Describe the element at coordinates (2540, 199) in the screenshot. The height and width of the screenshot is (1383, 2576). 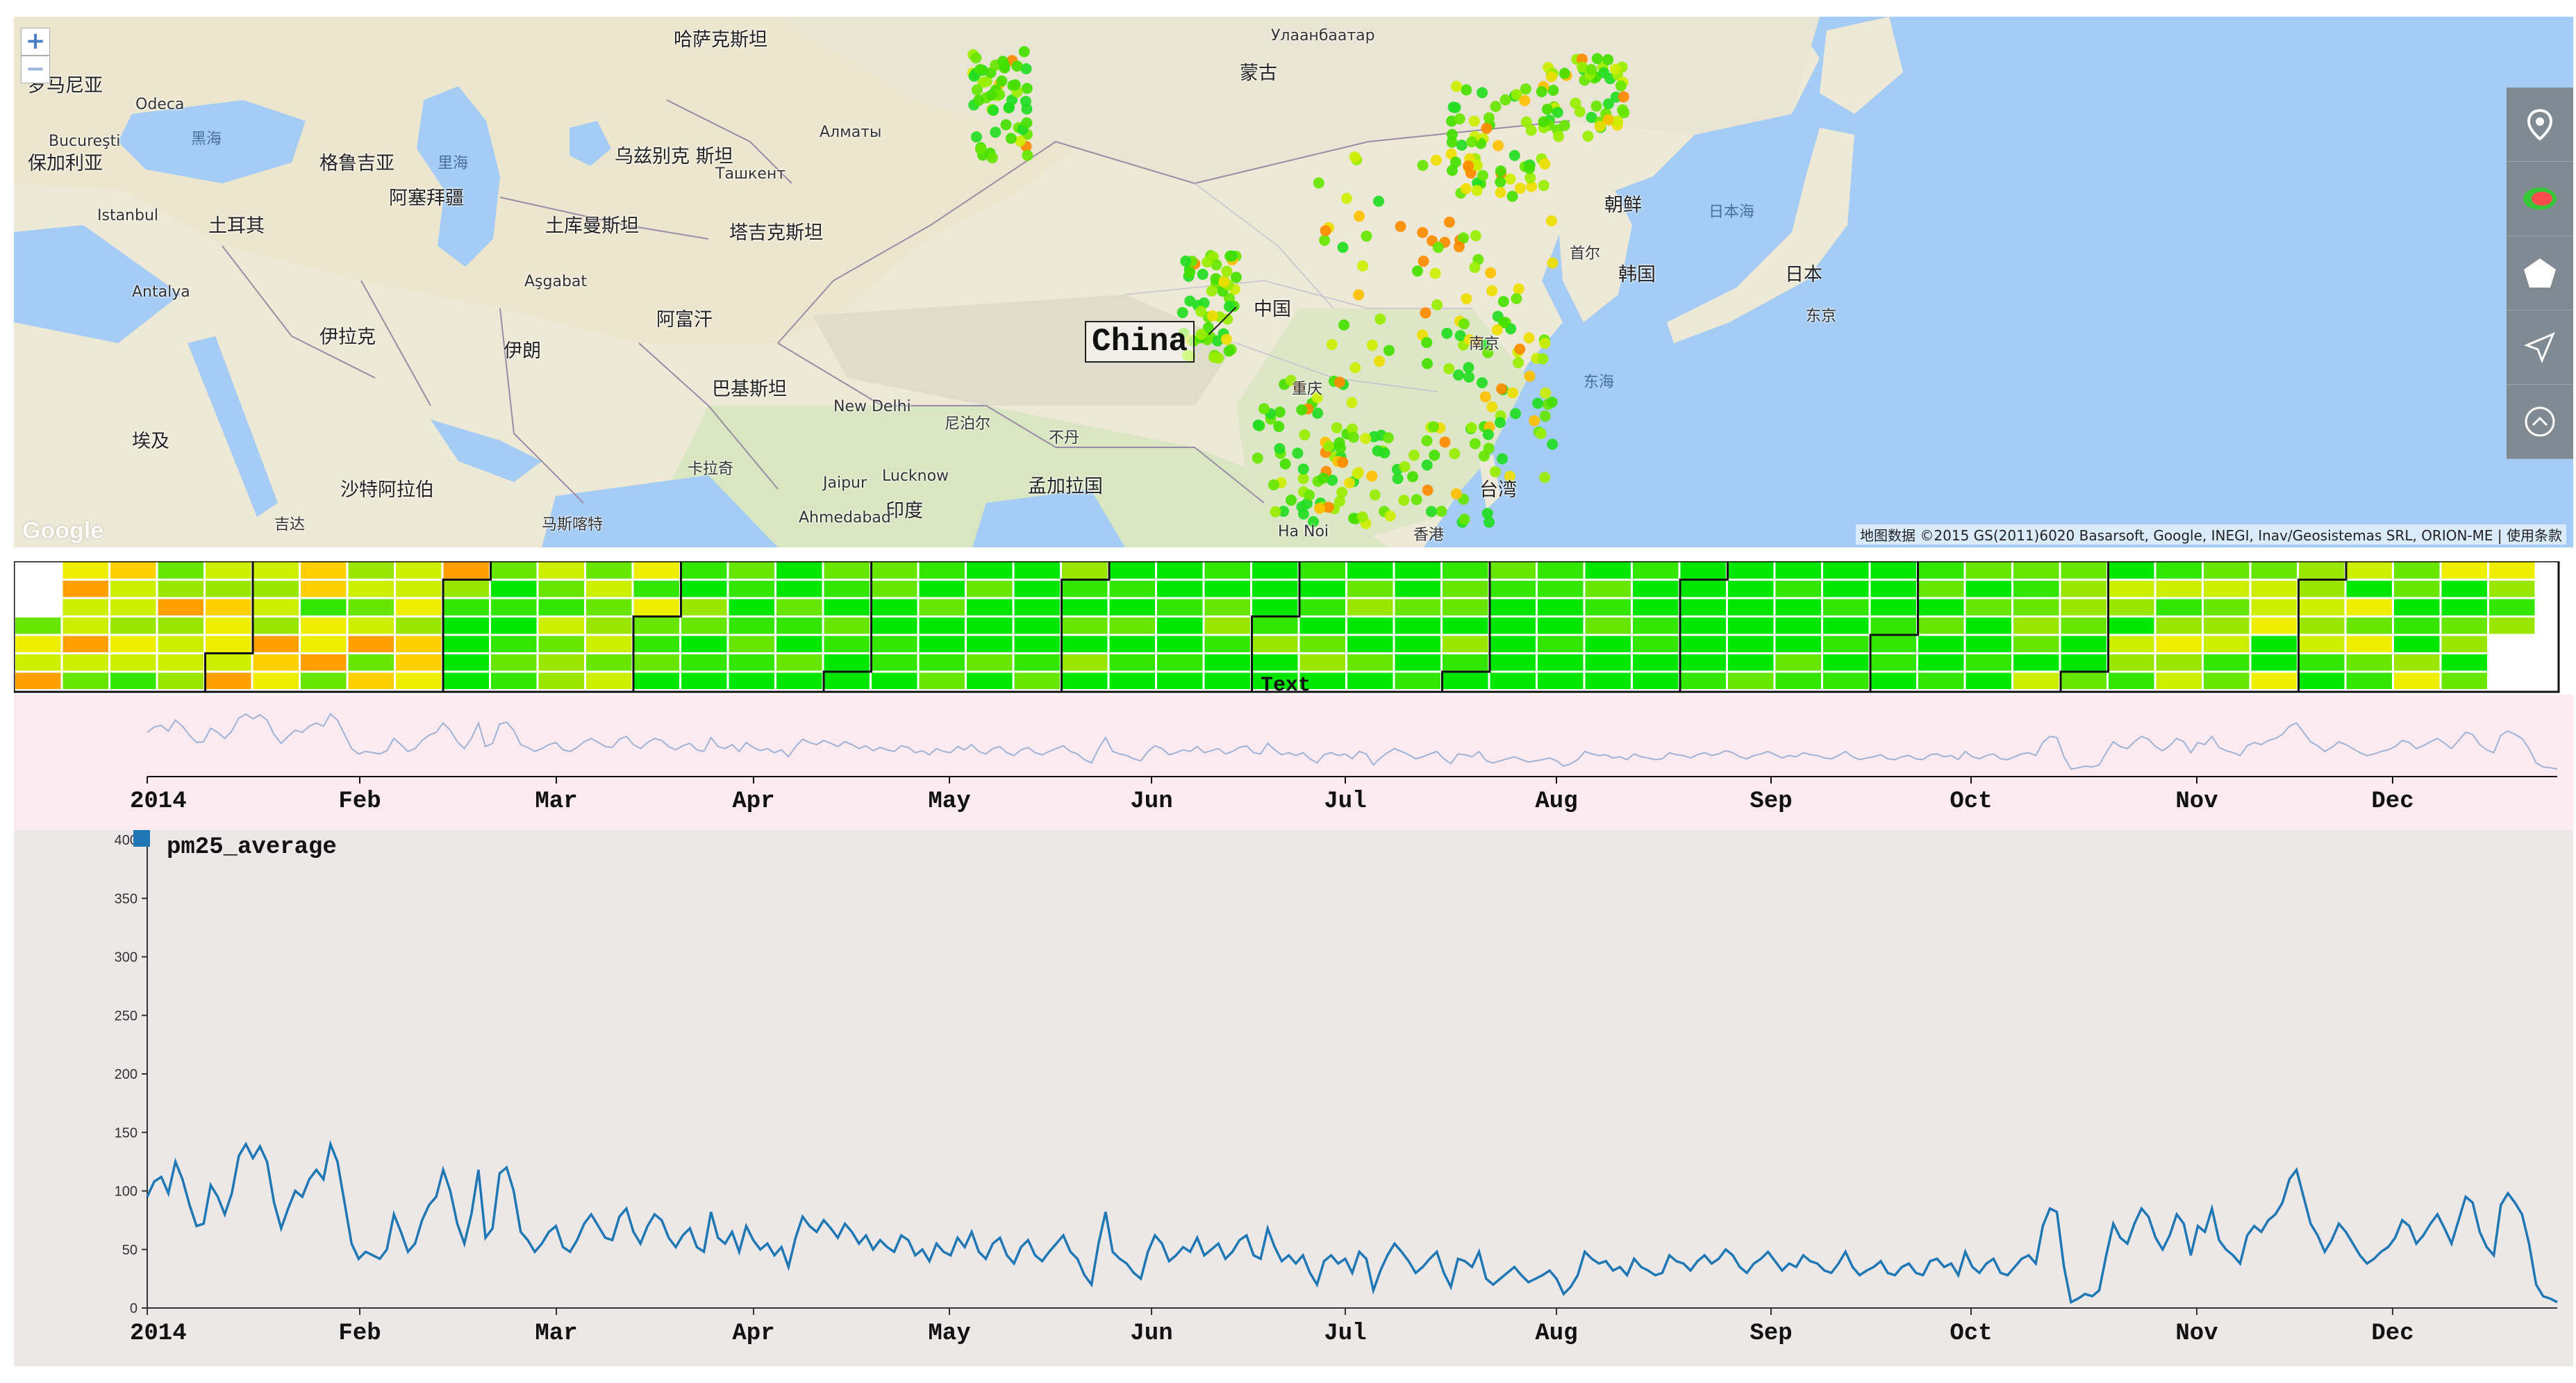
I see `heatmap-tool-button` at that location.